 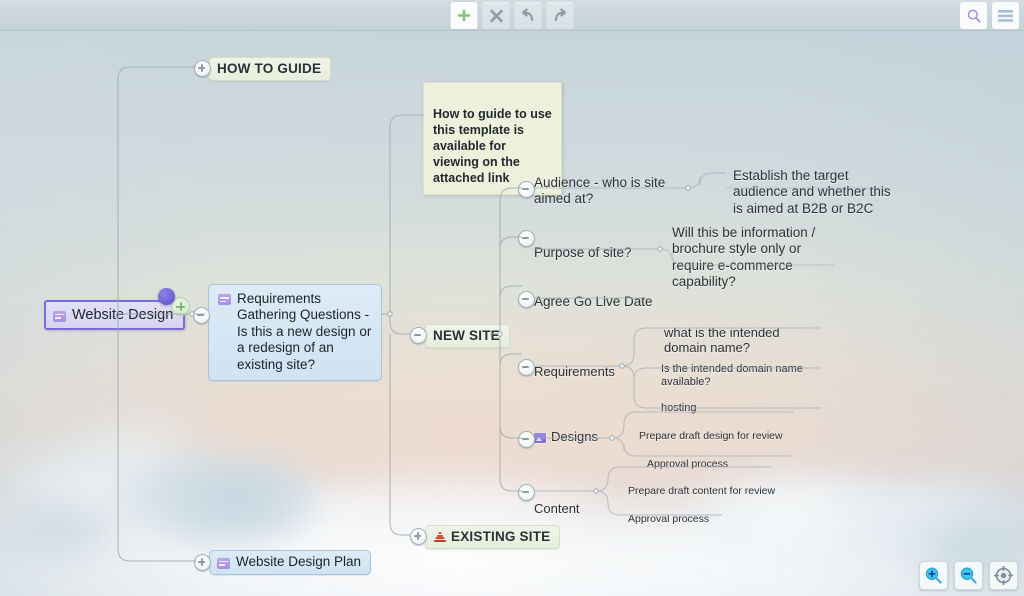 What do you see at coordinates (557, 508) in the screenshot?
I see `node-label: Content` at bounding box center [557, 508].